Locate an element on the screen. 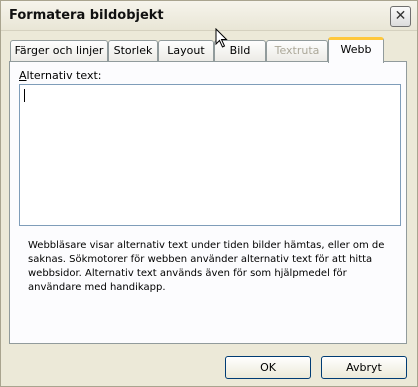  ok-button: OK is located at coordinates (268, 367).